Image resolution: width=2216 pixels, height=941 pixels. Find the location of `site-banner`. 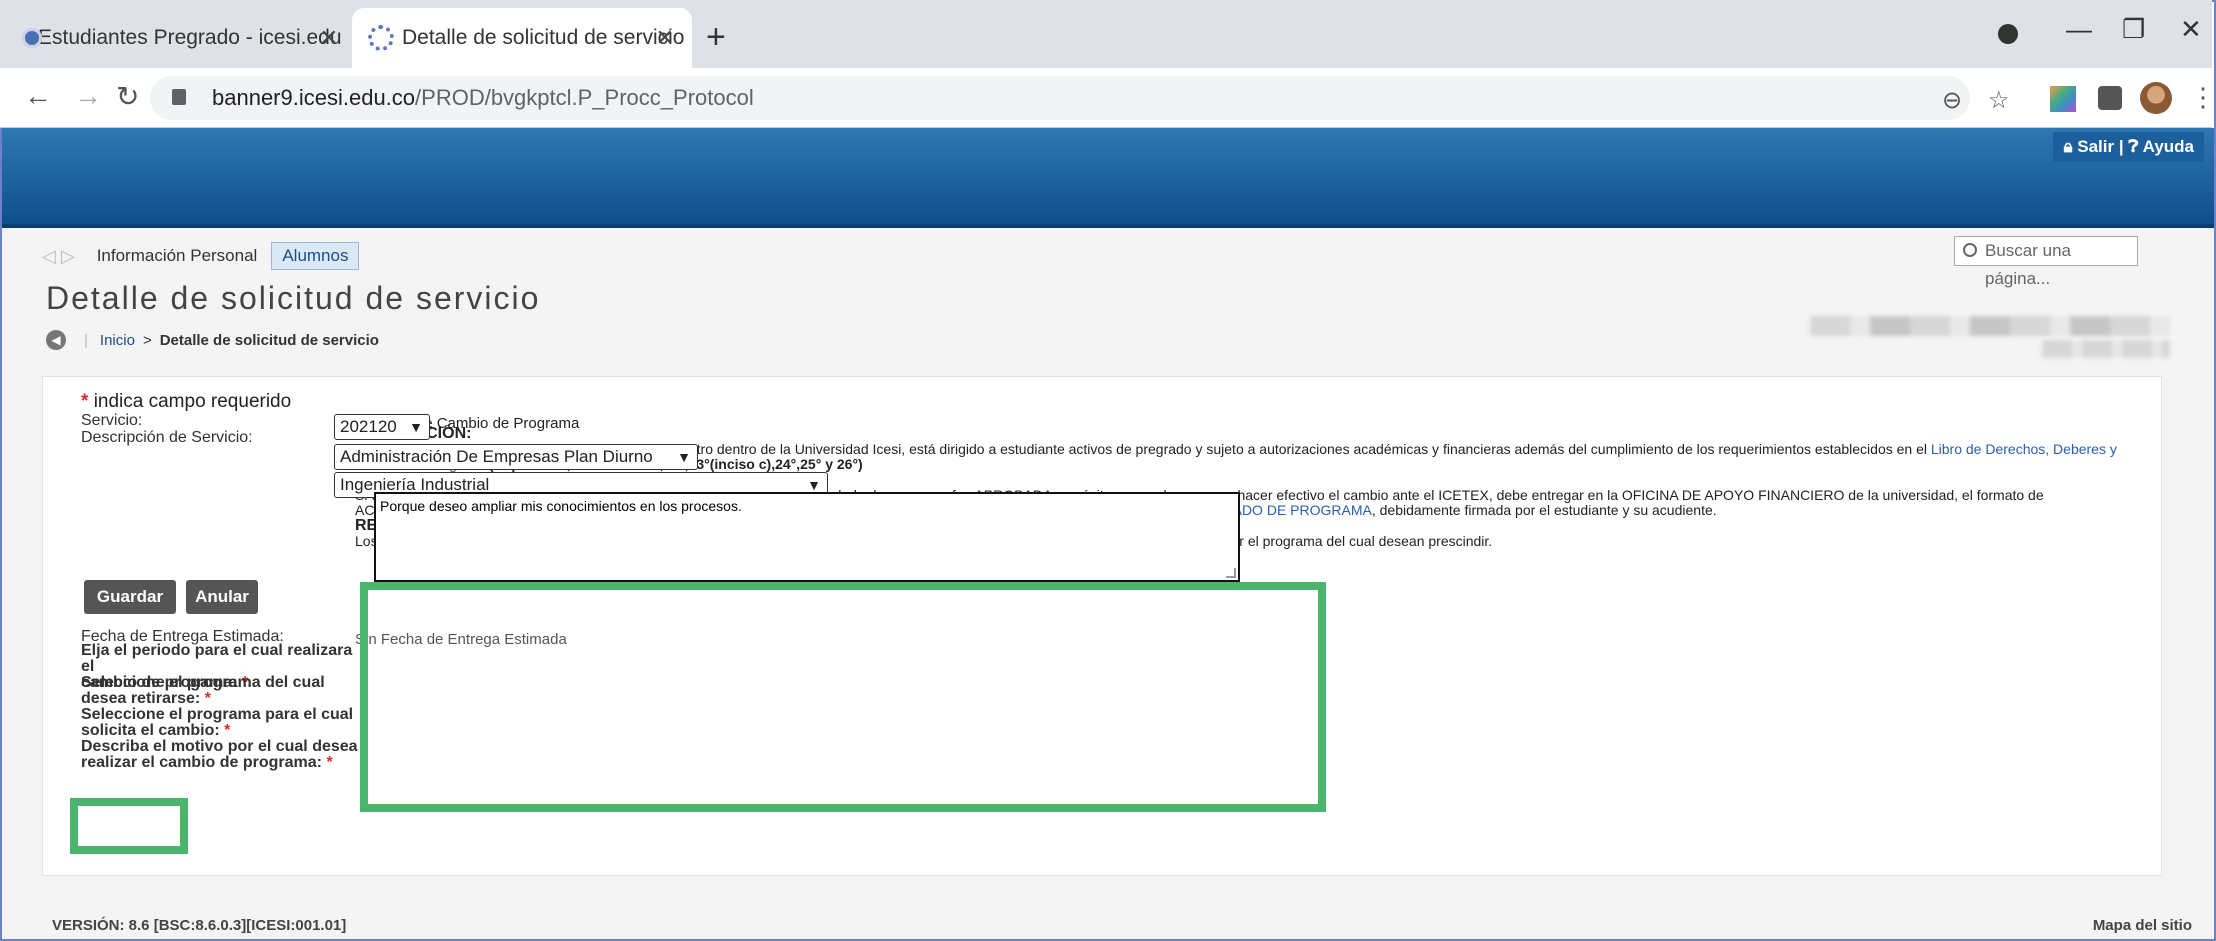

site-banner is located at coordinates (1108, 176).